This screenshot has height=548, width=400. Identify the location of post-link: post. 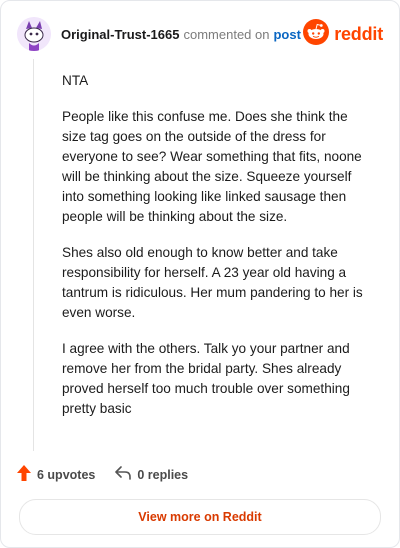
(286, 34).